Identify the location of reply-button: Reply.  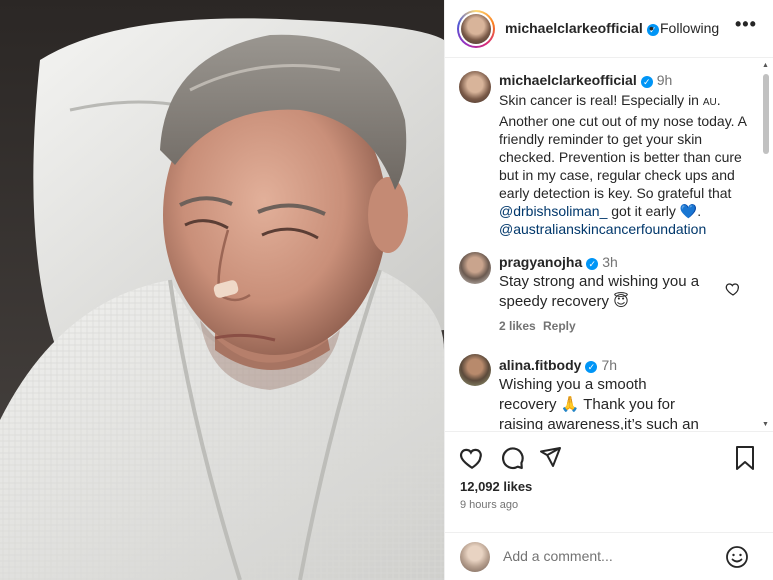
(559, 326).